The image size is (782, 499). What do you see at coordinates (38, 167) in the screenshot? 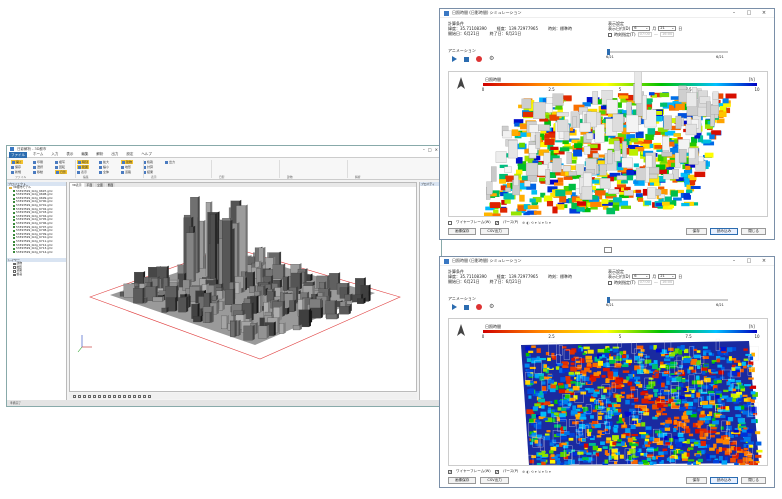
I see `ribbon-button: 選択` at bounding box center [38, 167].